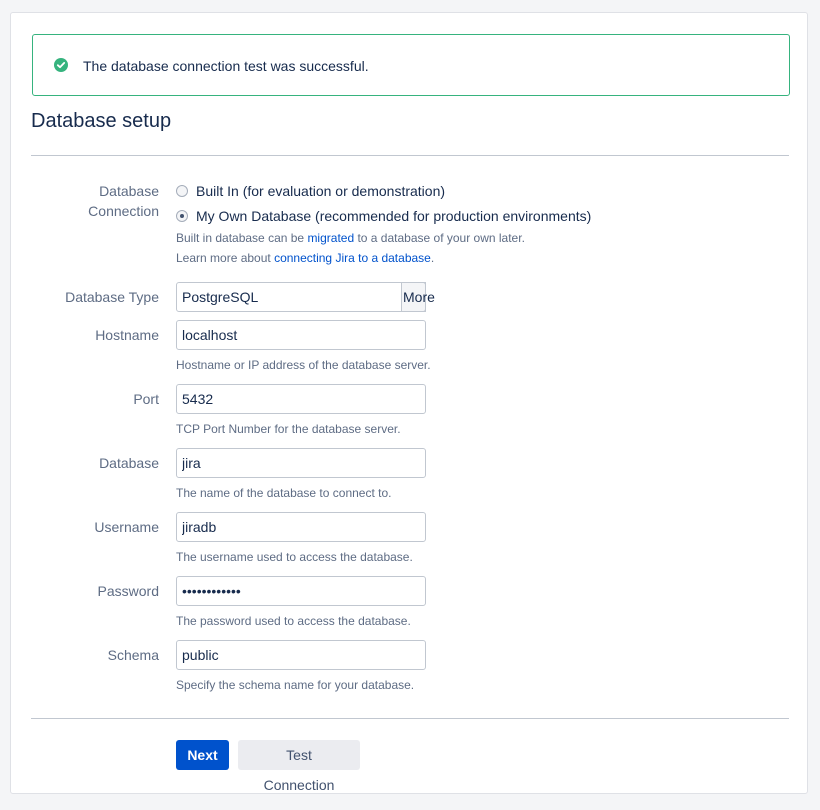  I want to click on database-type-label: Database Type, so click(112, 297).